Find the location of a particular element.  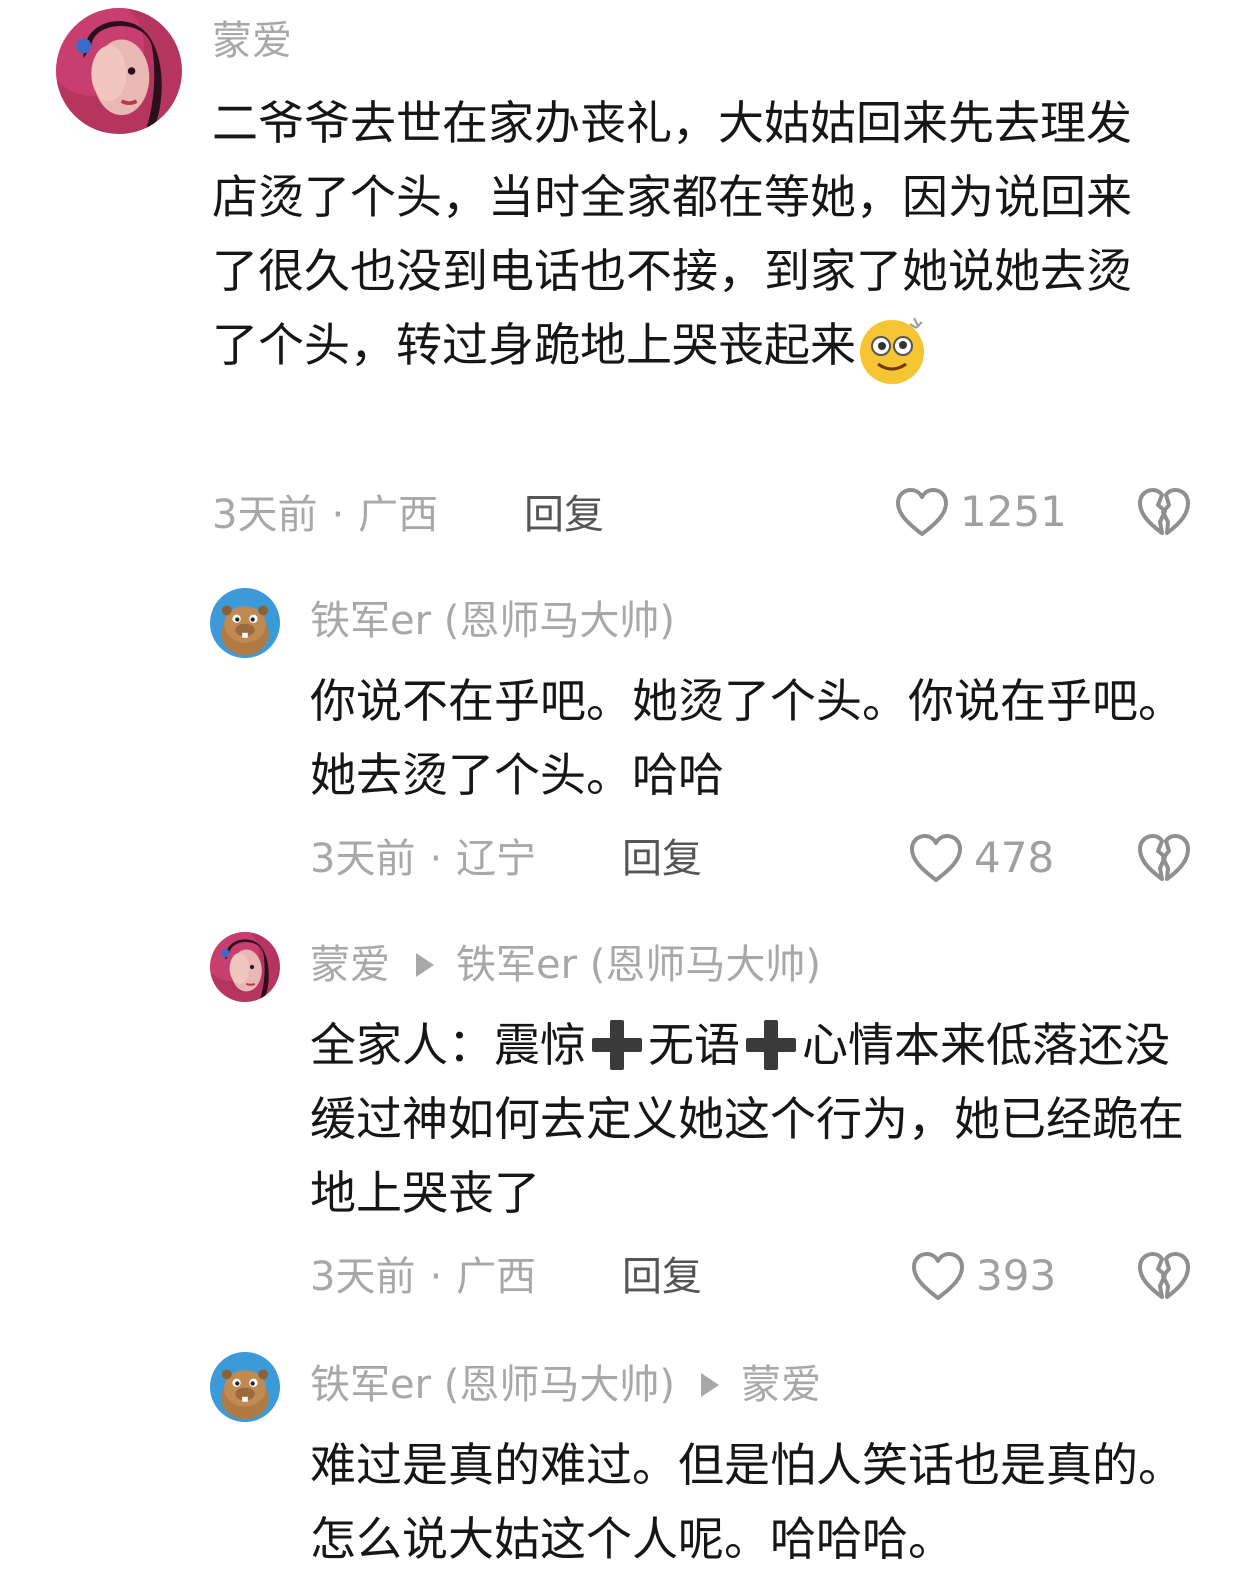

like-count: 1251 is located at coordinates (1013, 511).